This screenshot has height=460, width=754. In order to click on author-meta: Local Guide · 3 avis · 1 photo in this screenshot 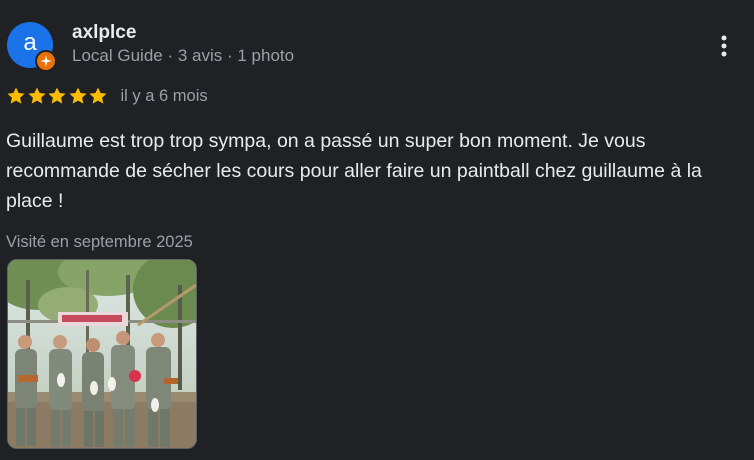, I will do `click(183, 55)`.